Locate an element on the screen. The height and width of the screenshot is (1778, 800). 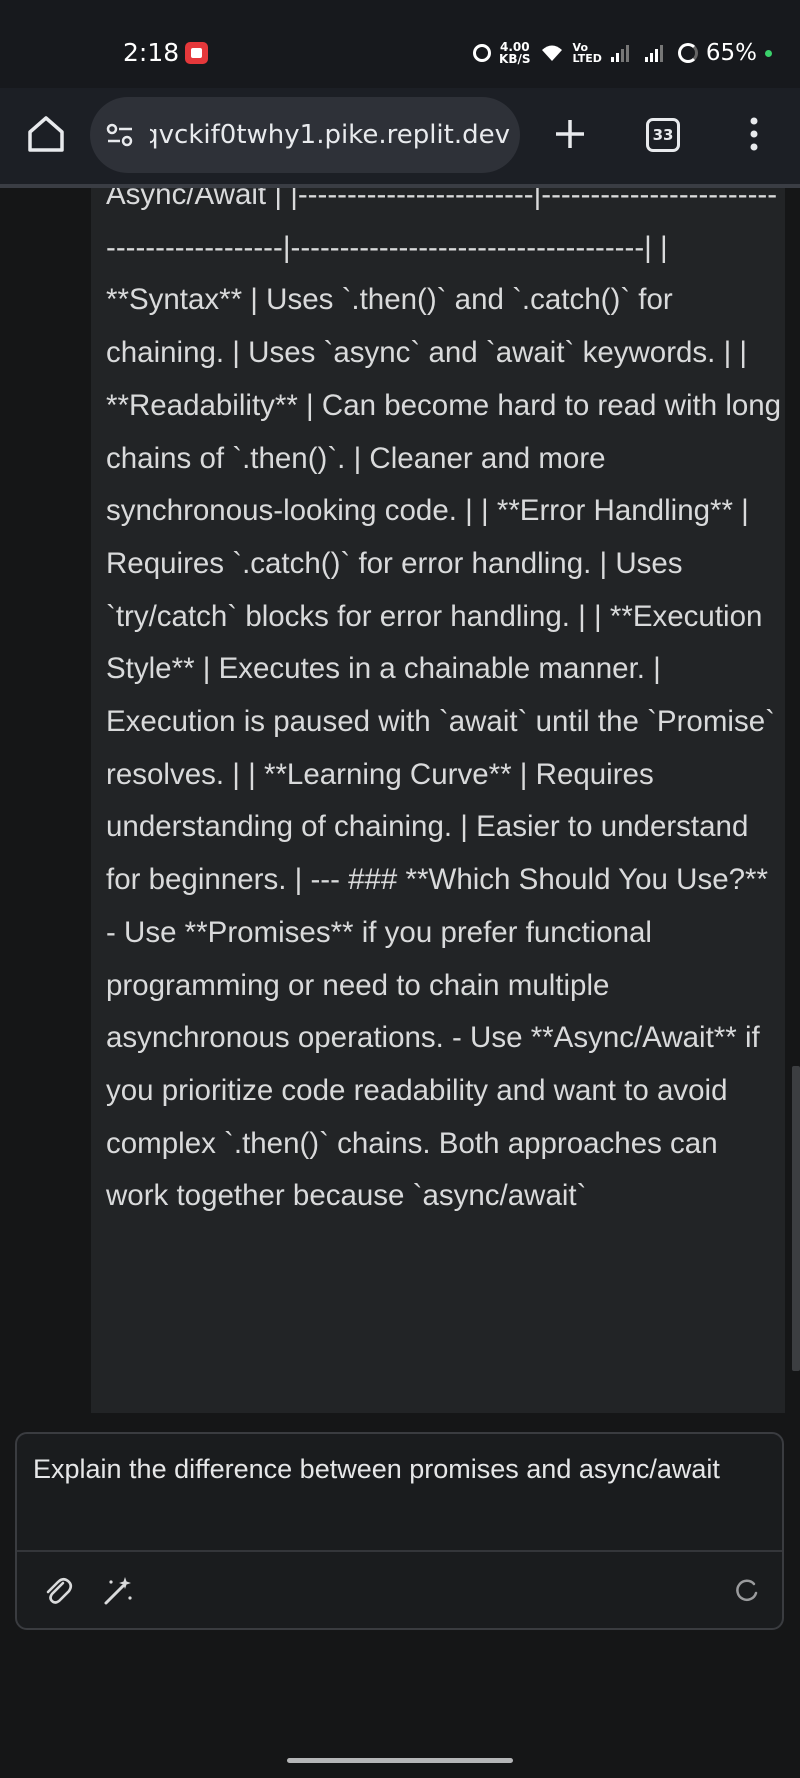
volte-bottom: LTED is located at coordinates (587, 58).